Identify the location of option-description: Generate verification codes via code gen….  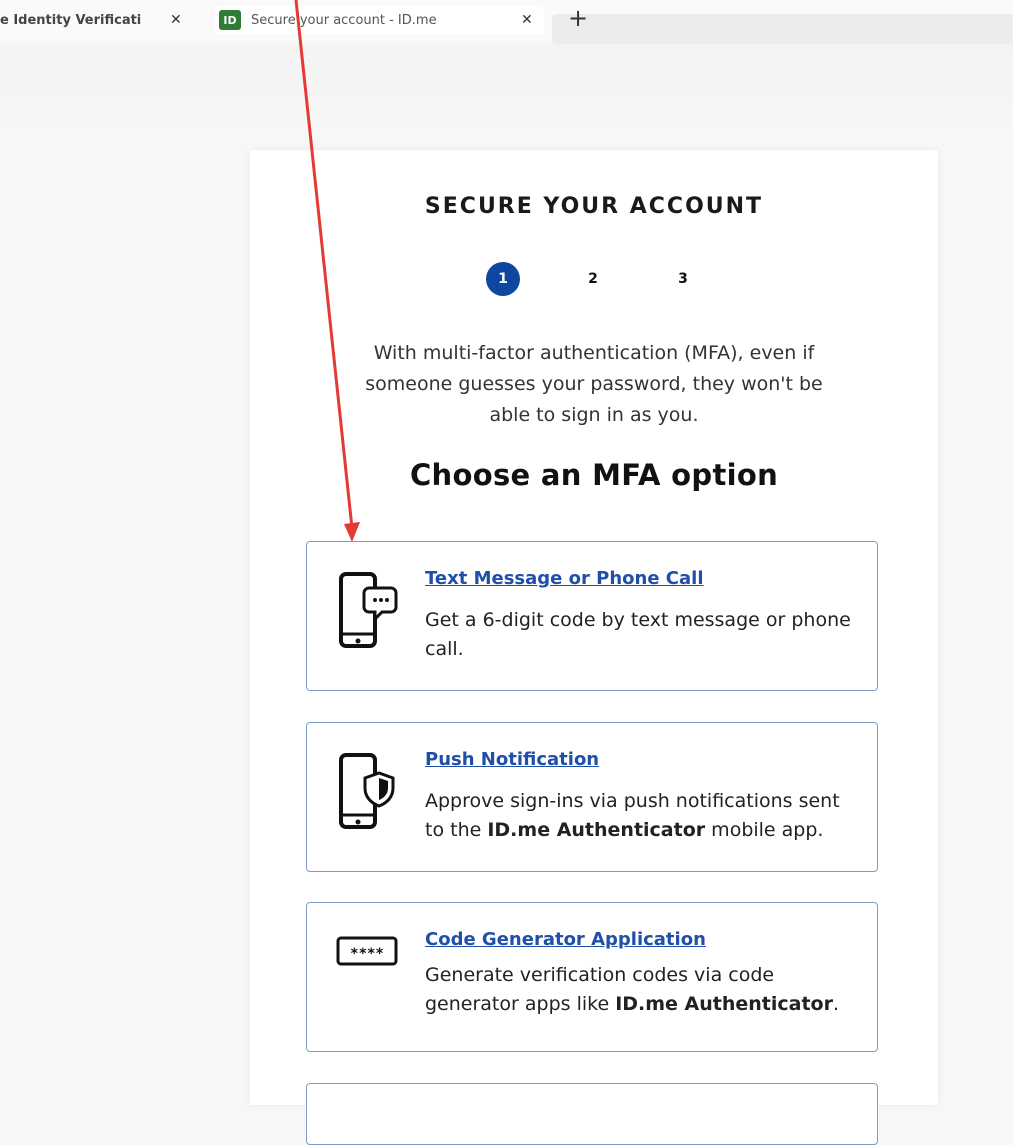
(640, 990).